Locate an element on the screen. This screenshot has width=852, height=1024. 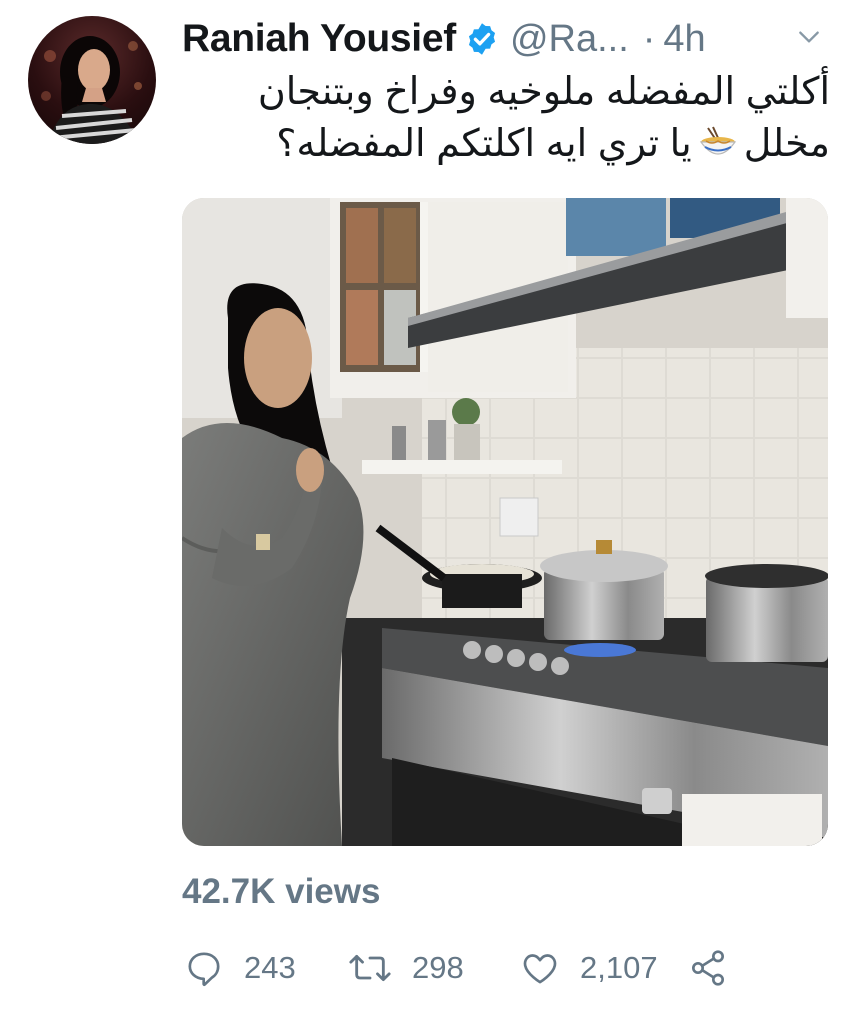
tweet-text-question: يا تري ايه اكلتكم المفضله؟ is located at coordinates (484, 144).